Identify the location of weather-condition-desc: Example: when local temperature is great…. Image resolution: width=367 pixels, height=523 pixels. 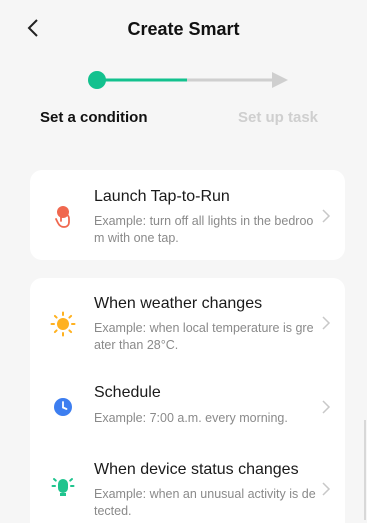
(204, 336).